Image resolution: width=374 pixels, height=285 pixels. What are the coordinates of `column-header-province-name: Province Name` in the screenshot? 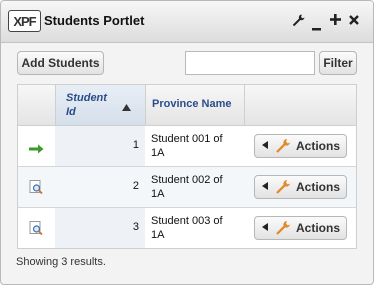 It's located at (194, 105).